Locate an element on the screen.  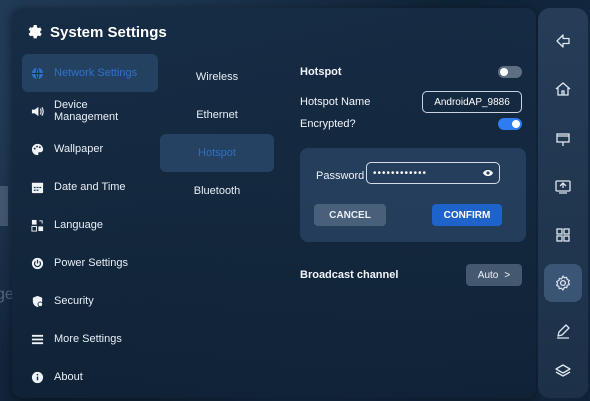
gear-icon is located at coordinates (35, 32).